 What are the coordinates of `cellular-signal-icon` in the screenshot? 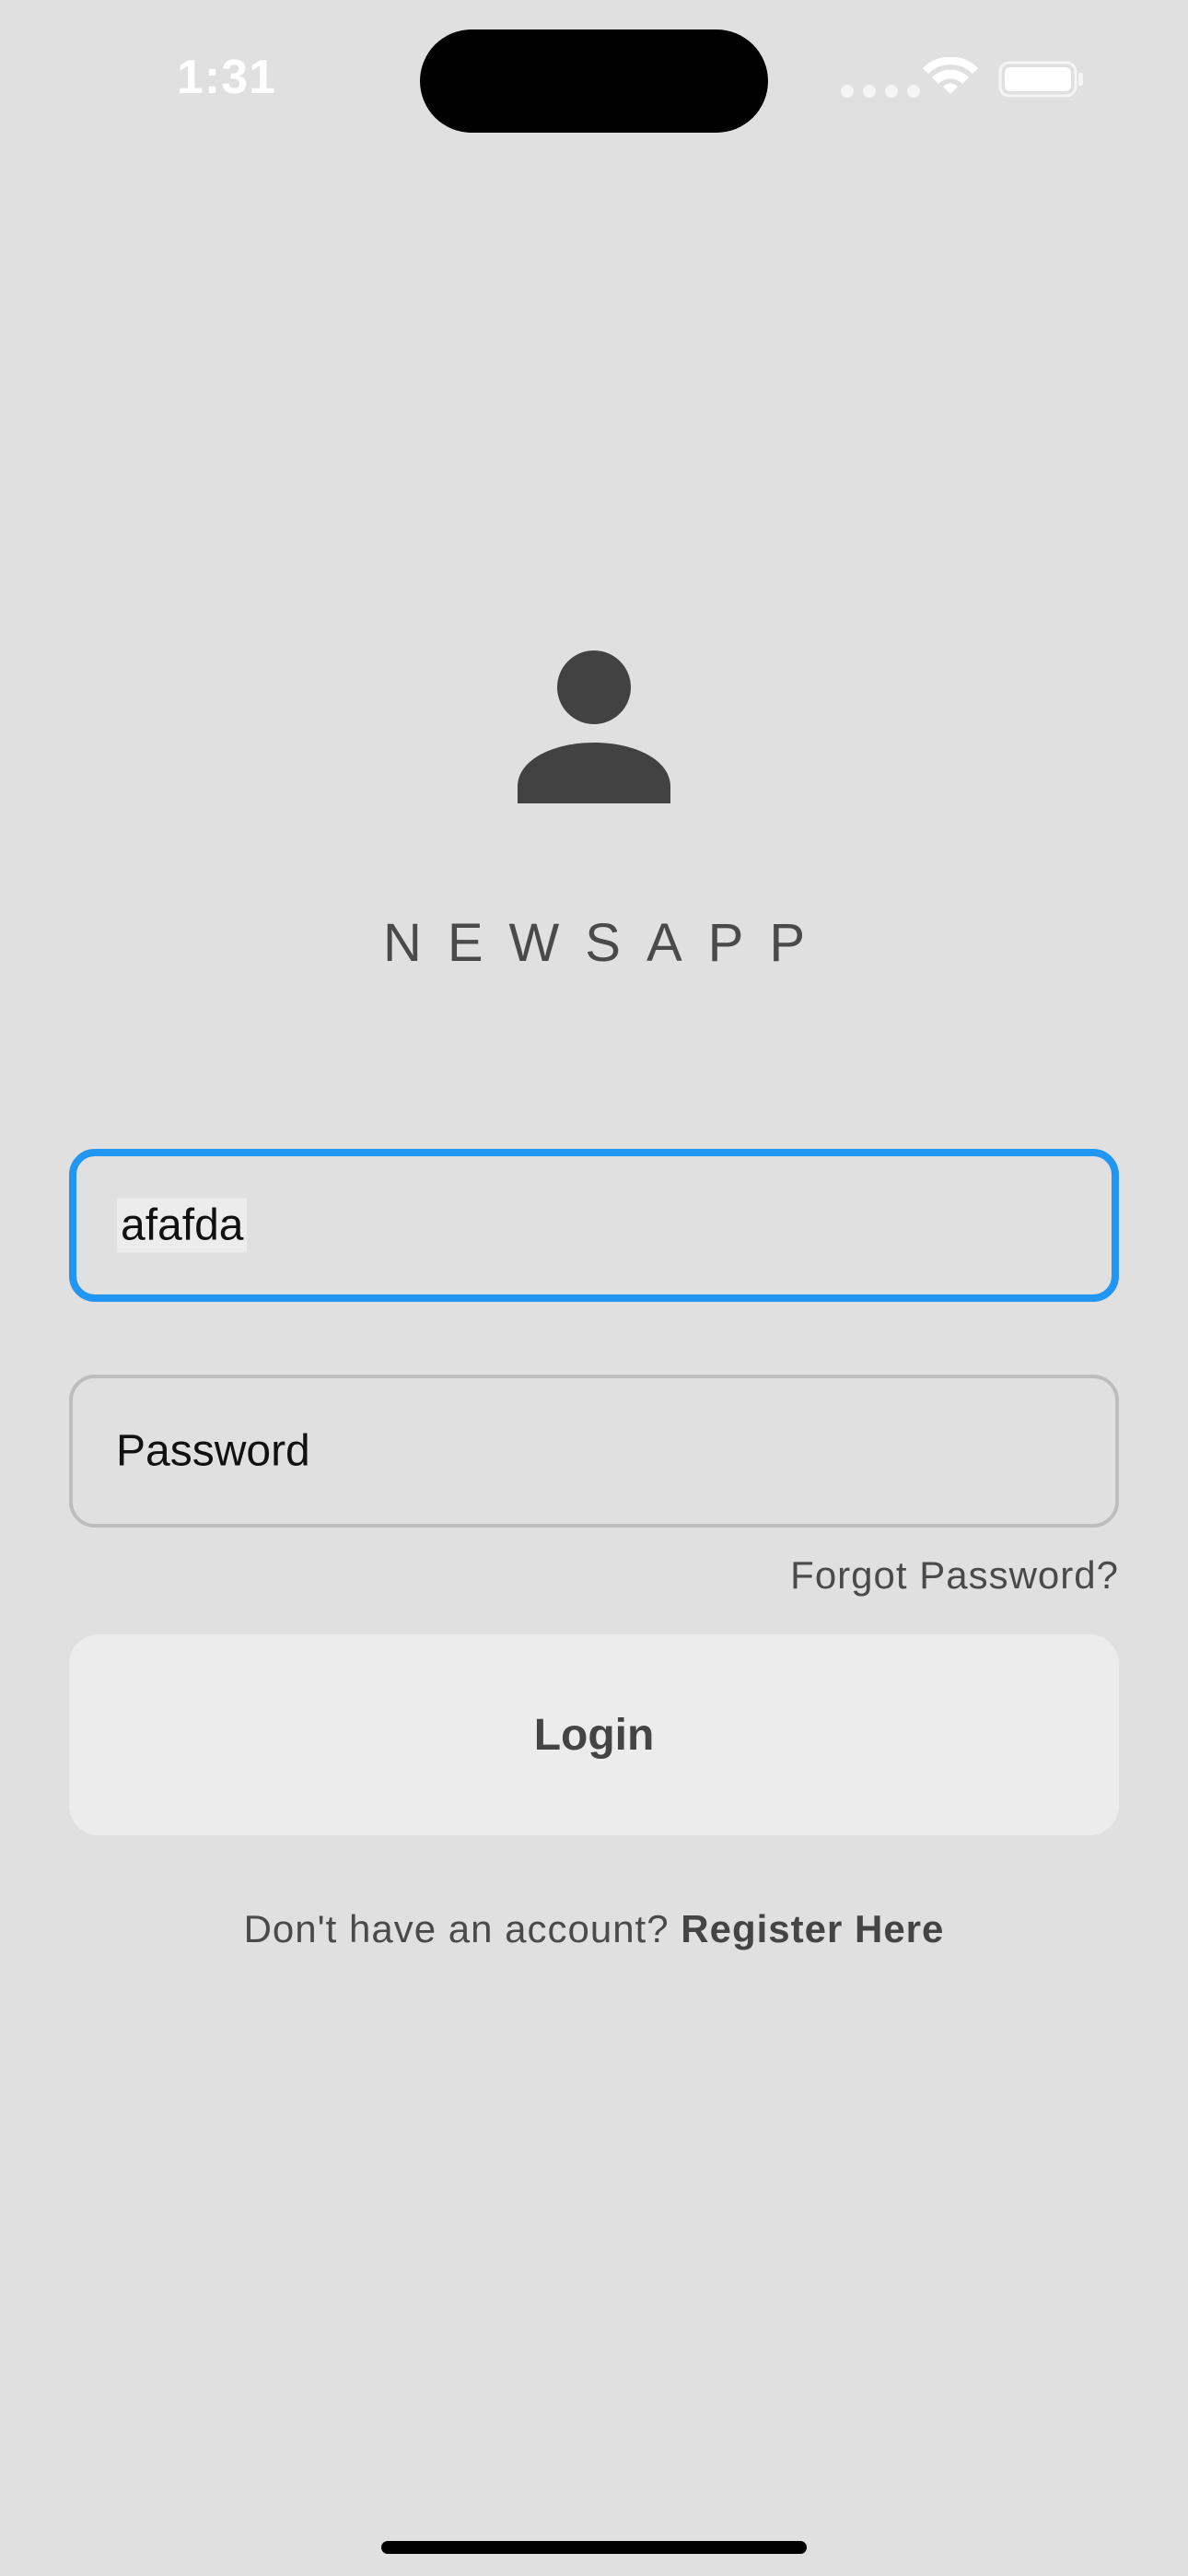 It's located at (880, 91).